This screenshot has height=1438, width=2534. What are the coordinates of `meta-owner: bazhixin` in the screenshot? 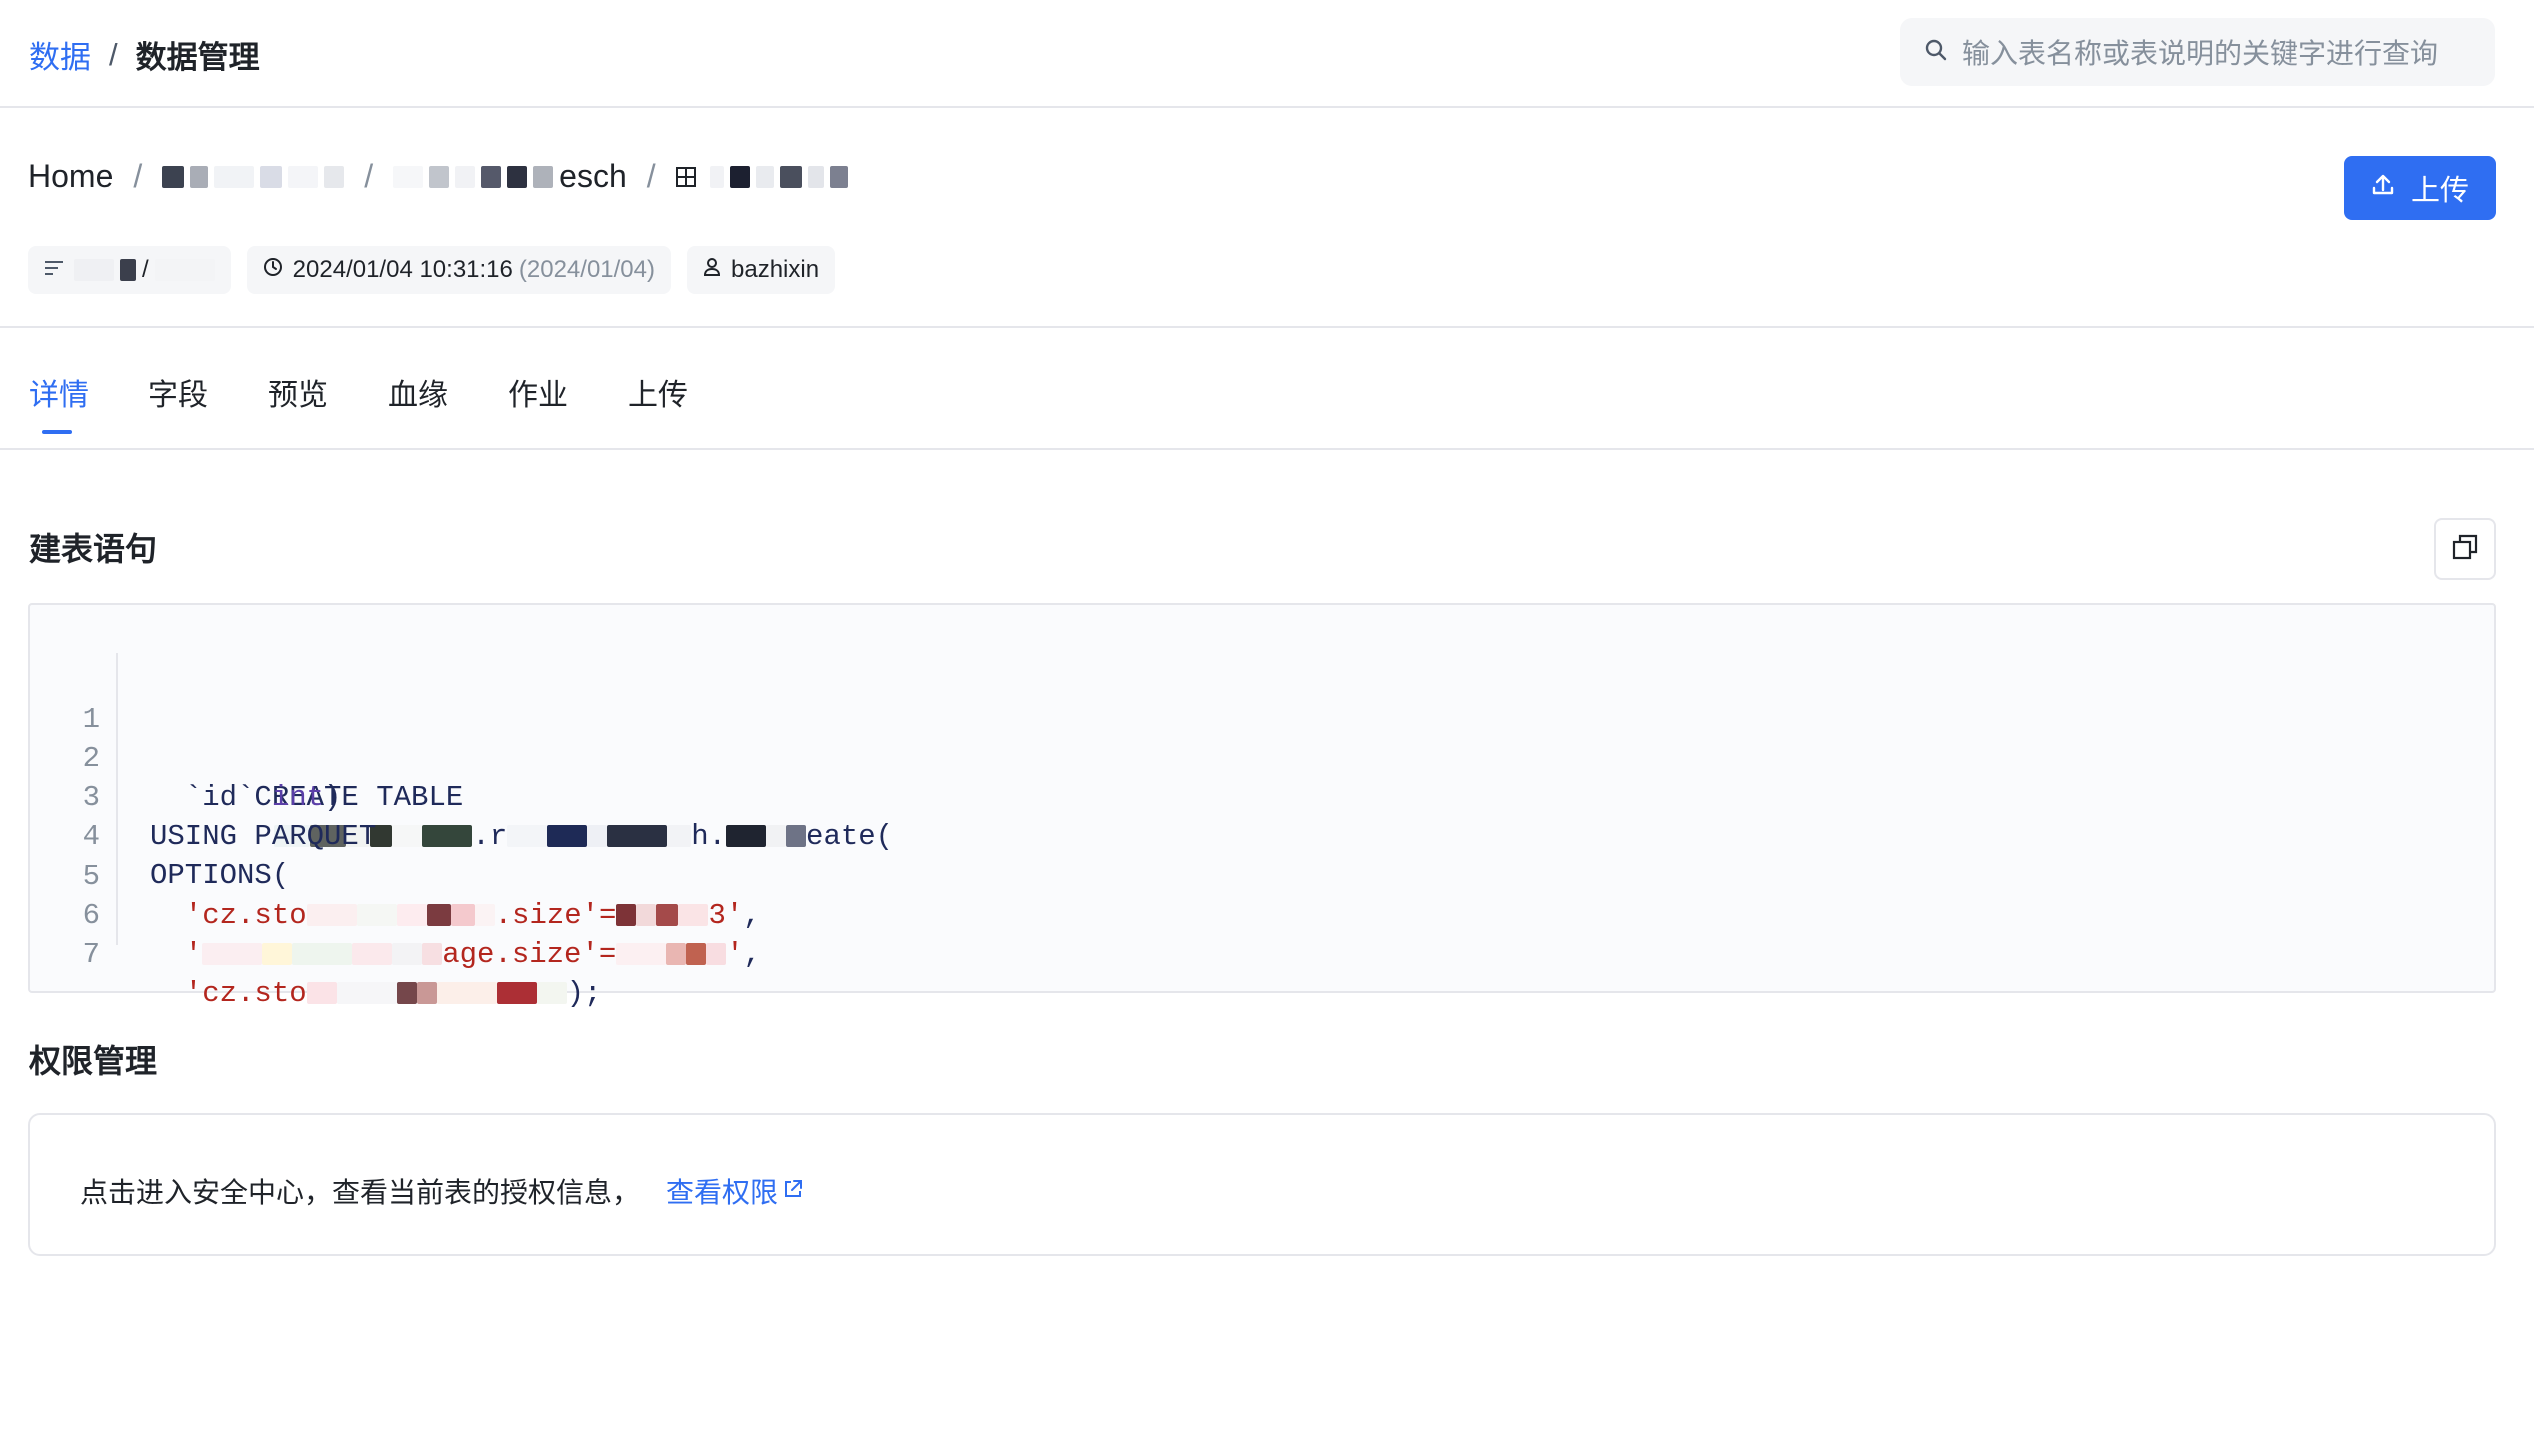 It's located at (775, 269).